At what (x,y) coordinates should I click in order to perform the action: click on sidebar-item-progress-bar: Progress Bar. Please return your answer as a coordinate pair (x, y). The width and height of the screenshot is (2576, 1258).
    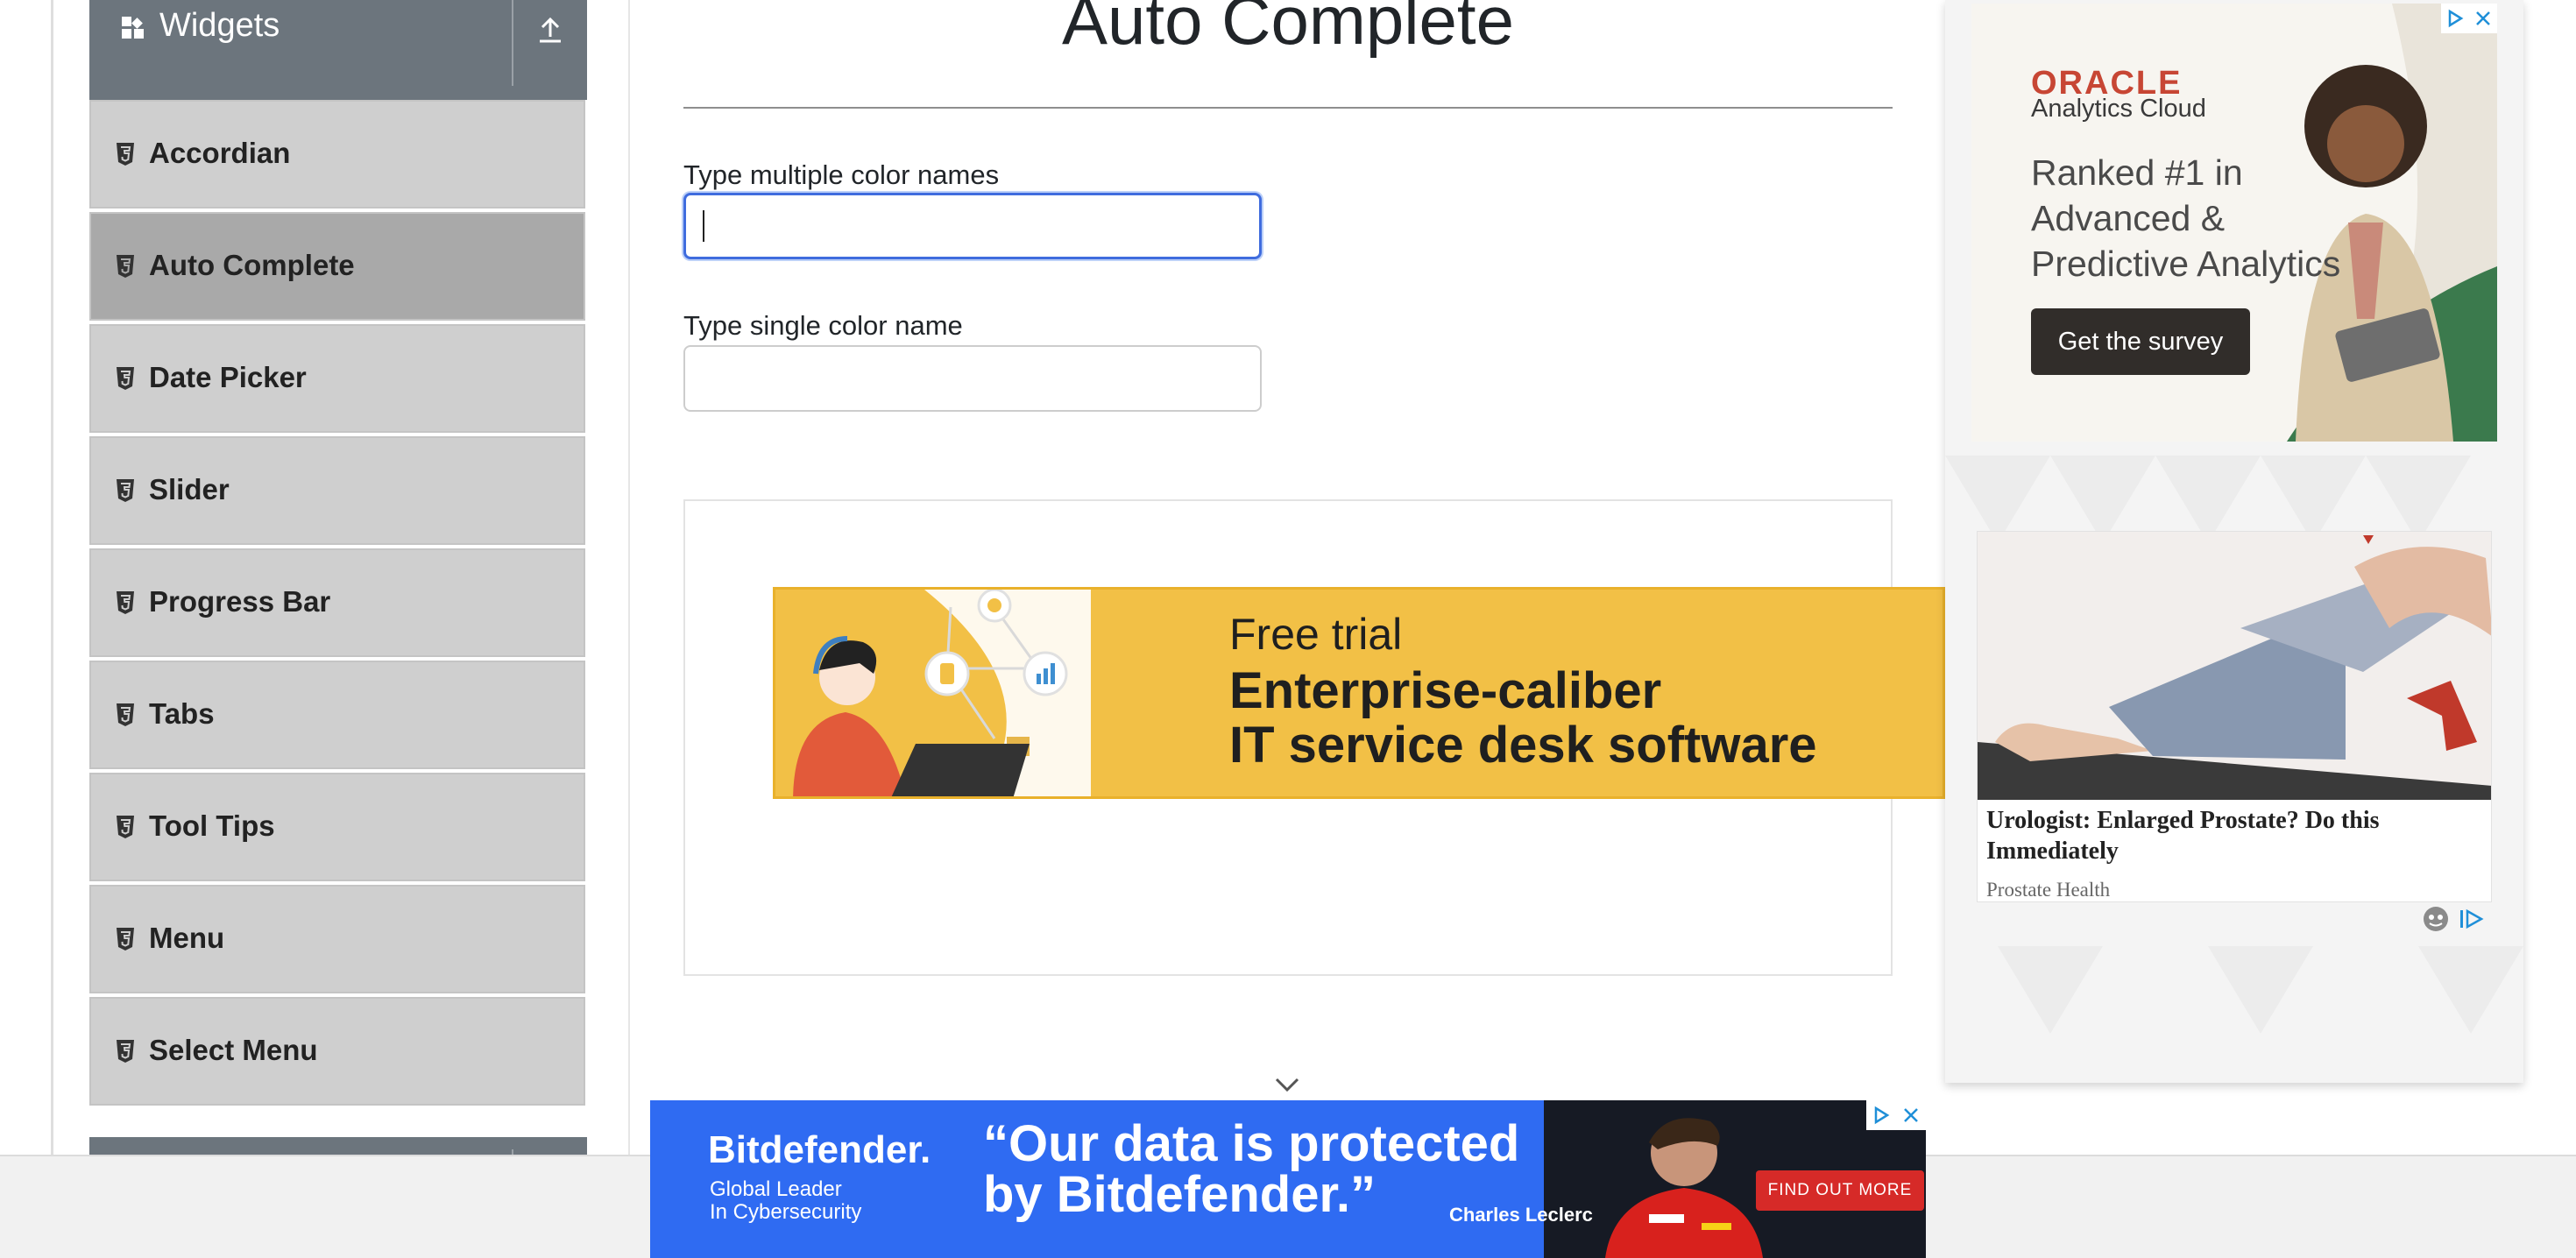
    Looking at the image, I should click on (337, 602).